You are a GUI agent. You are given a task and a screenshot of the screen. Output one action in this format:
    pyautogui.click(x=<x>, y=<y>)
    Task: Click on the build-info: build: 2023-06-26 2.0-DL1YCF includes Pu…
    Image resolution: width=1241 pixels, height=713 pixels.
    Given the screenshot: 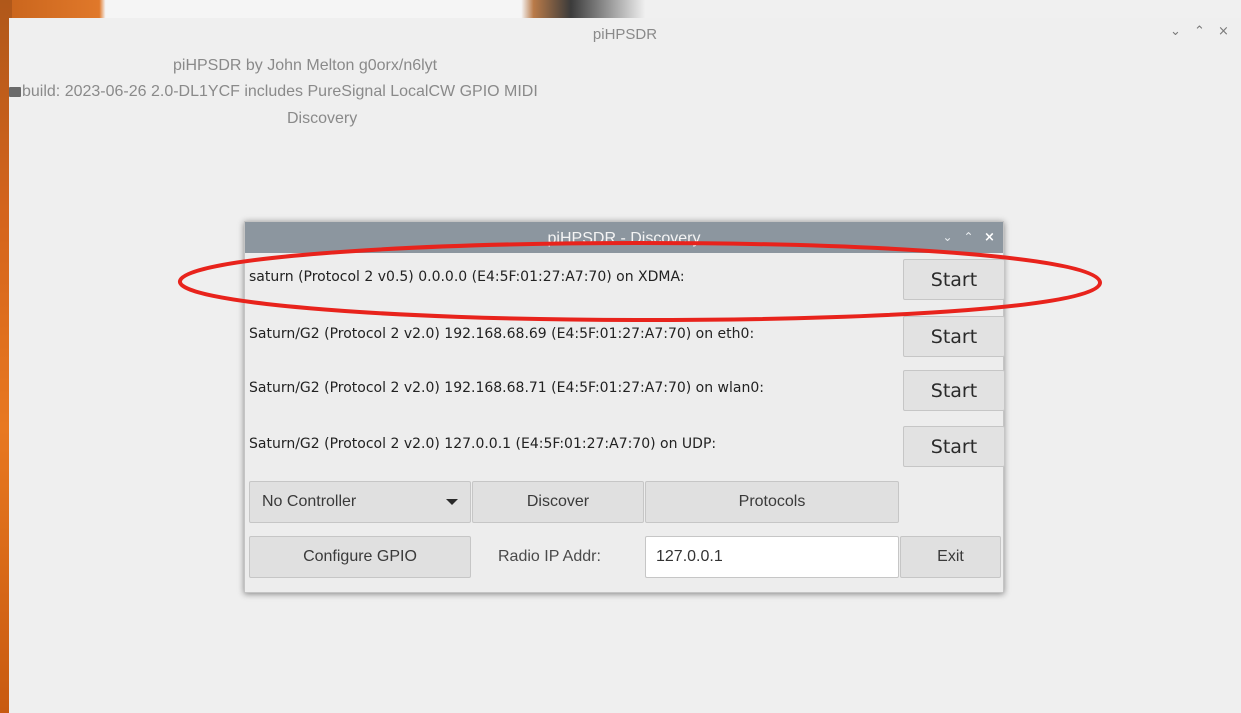 What is the action you would take?
    pyautogui.click(x=273, y=92)
    